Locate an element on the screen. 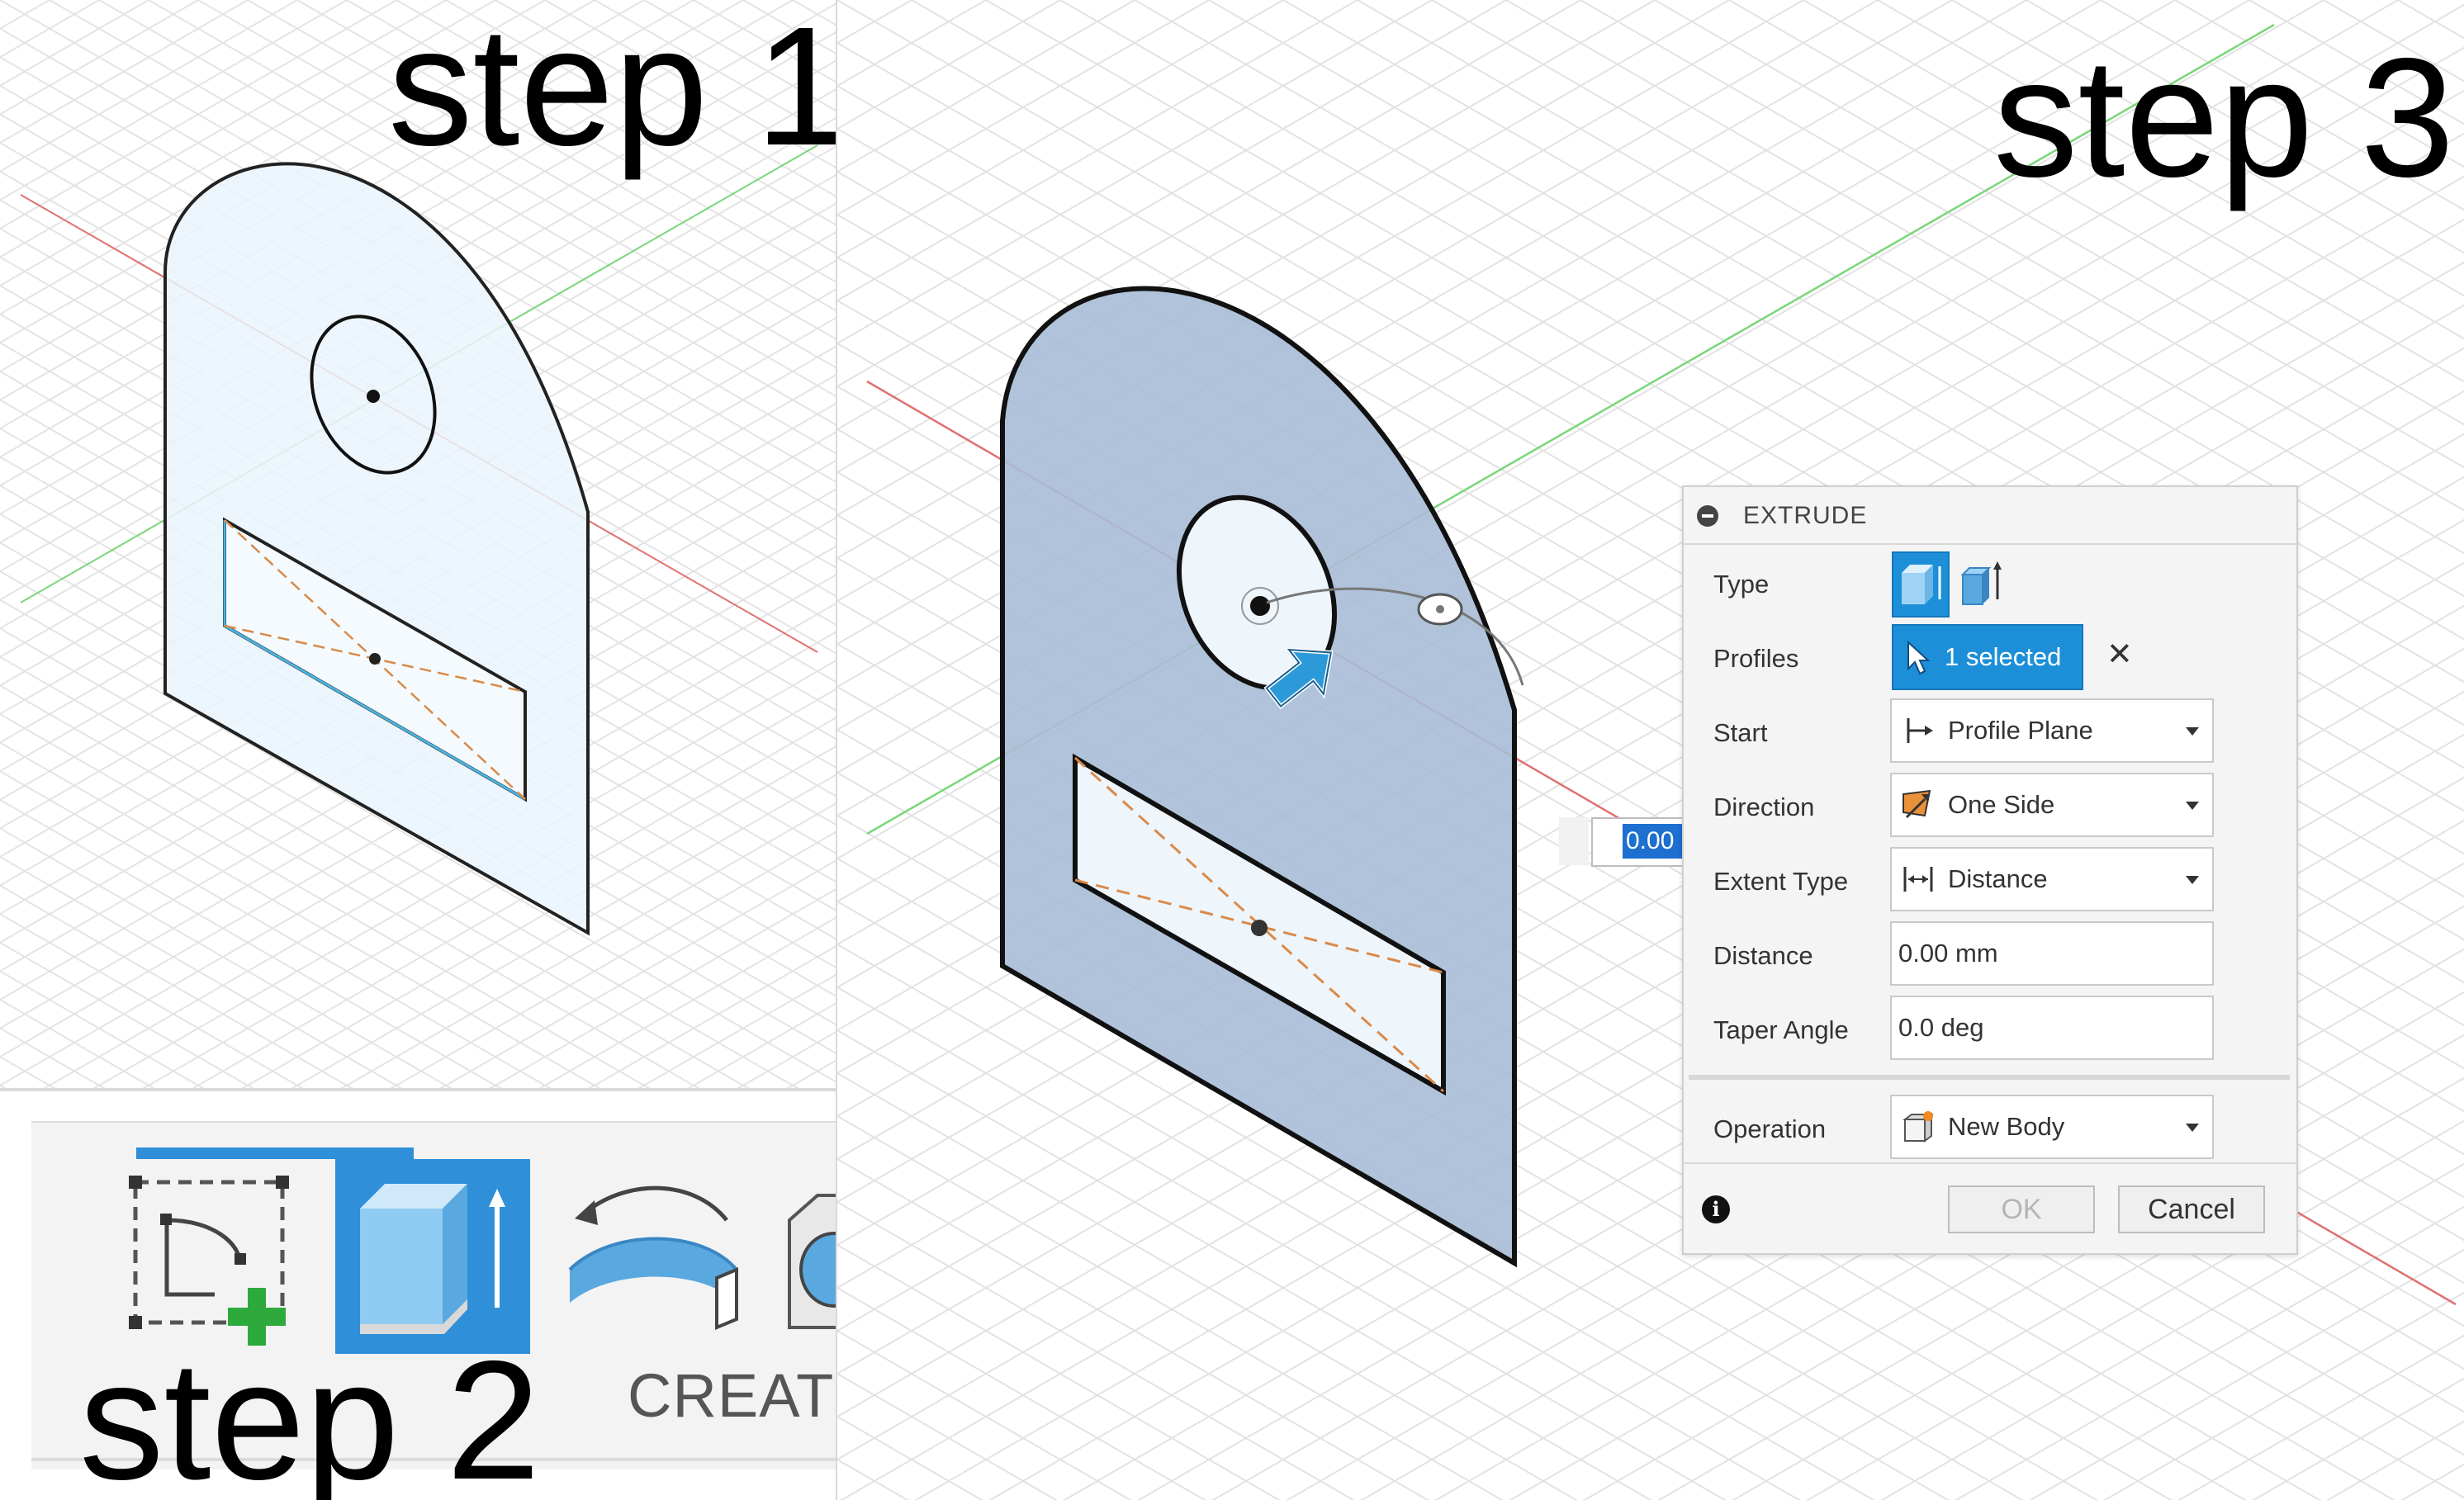 The height and width of the screenshot is (1500, 2464). step2-panel: CREATE step 2 is located at coordinates (418, 1294).